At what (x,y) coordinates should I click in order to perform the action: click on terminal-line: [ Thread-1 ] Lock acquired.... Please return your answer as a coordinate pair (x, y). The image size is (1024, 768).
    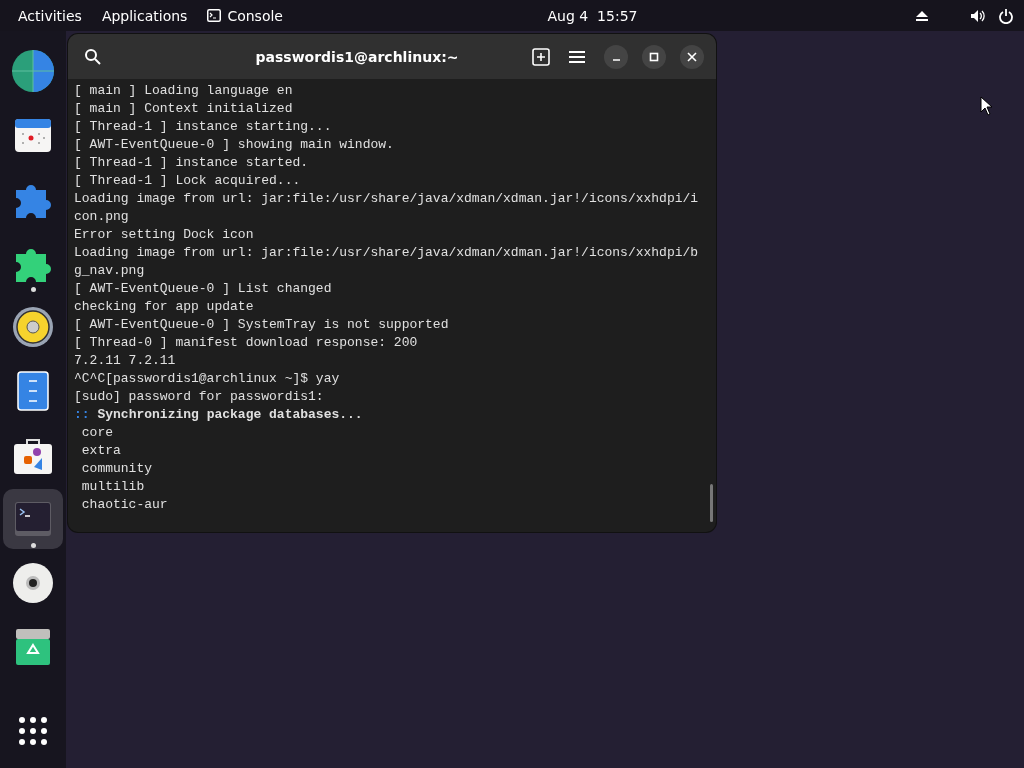
    Looking at the image, I should click on (188, 181).